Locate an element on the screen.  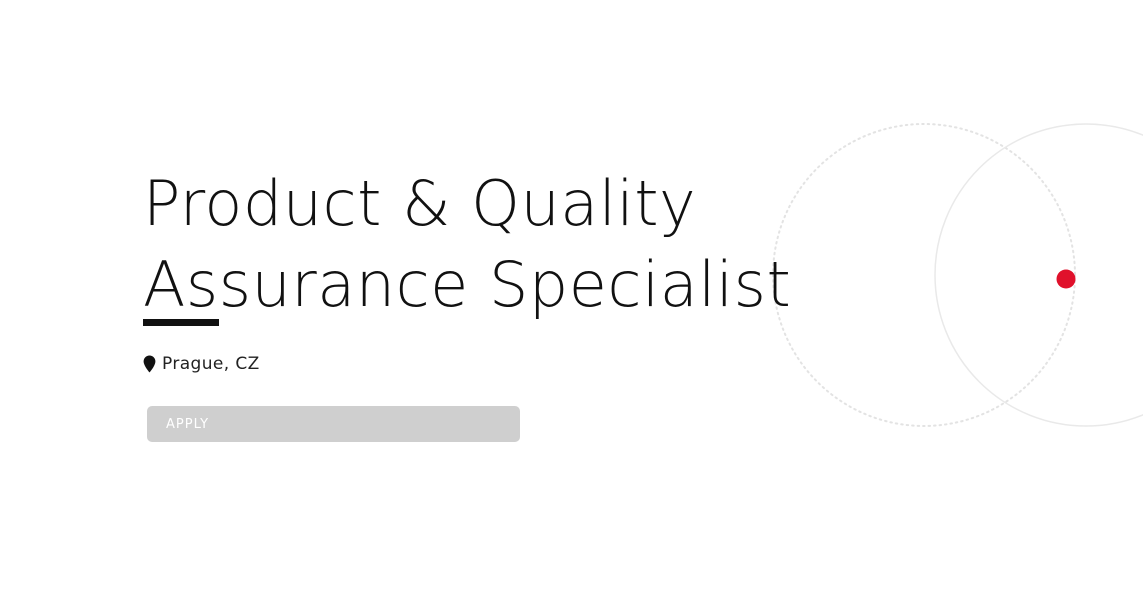
job-location: Prague, CZ is located at coordinates (201, 364).